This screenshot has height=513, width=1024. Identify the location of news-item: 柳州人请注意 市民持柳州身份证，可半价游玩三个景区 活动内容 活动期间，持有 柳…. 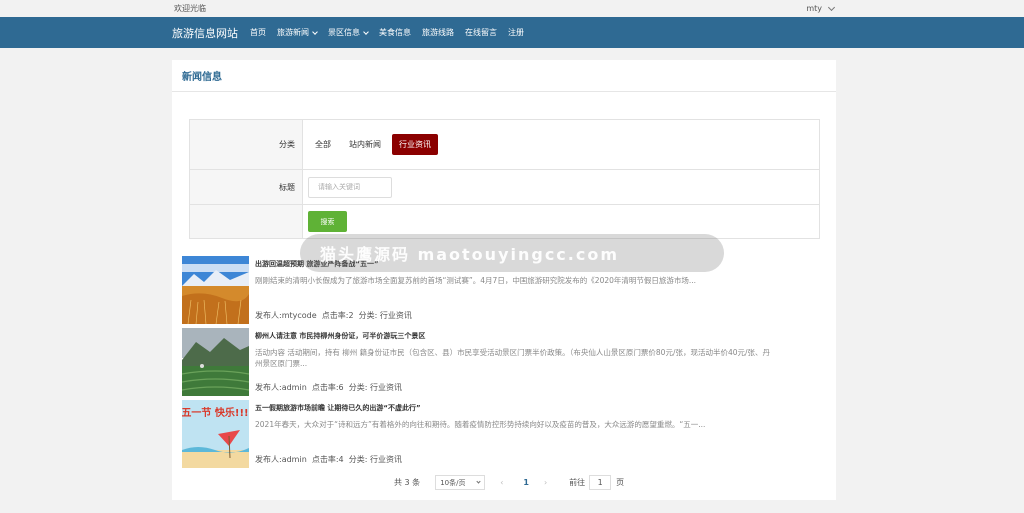
(482, 362).